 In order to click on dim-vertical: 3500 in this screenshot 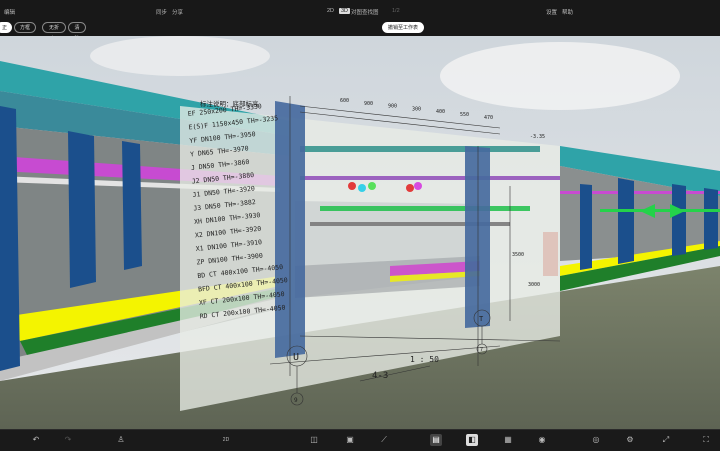, I will do `click(518, 255)`.